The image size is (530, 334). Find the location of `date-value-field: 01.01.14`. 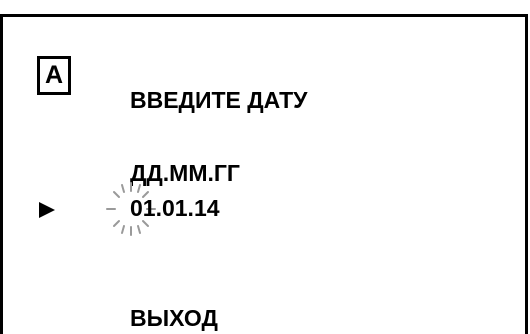

date-value-field: 01.01.14 is located at coordinates (175, 208).